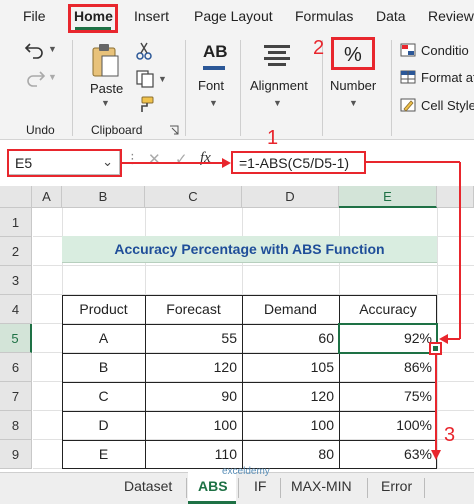  What do you see at coordinates (34, 16) in the screenshot?
I see `menu-file: File` at bounding box center [34, 16].